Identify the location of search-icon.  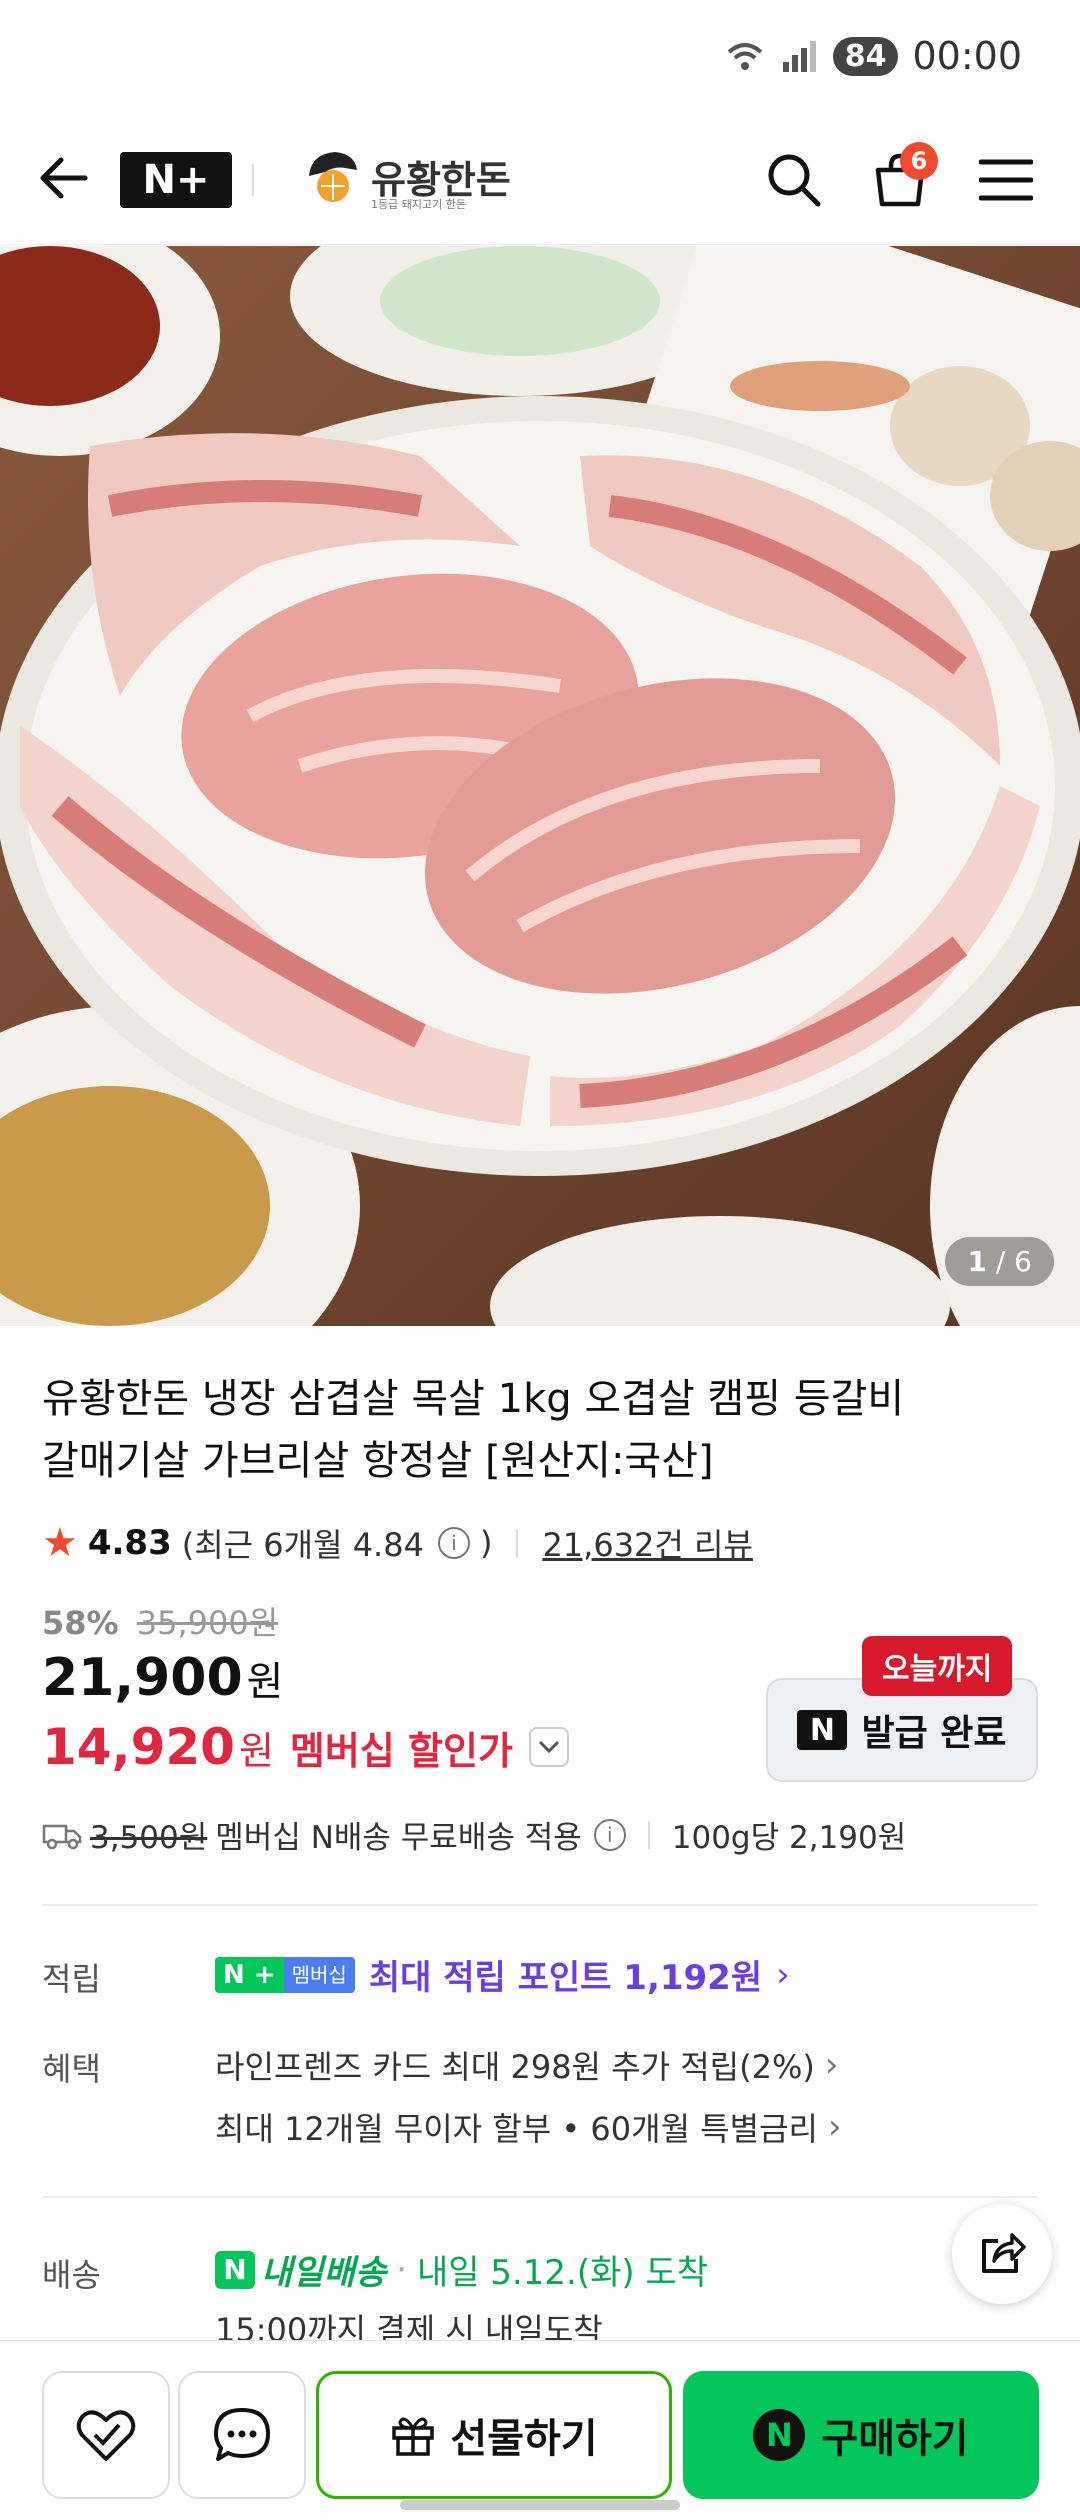
(794, 180).